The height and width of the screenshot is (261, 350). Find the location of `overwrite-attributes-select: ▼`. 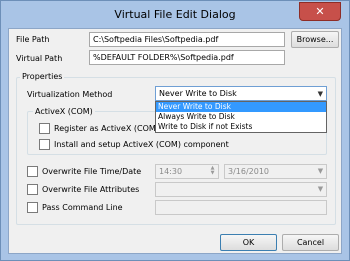

overwrite-attributes-select: ▼ is located at coordinates (241, 189).